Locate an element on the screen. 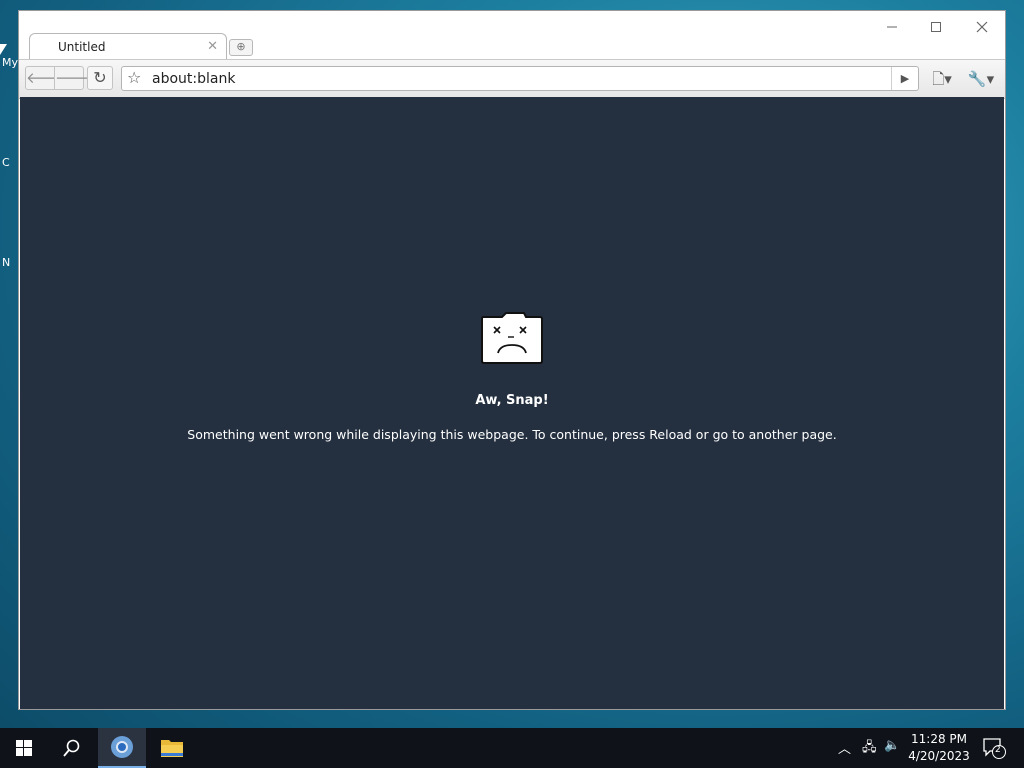  page-icon: 🗋▾ is located at coordinates (942, 79).